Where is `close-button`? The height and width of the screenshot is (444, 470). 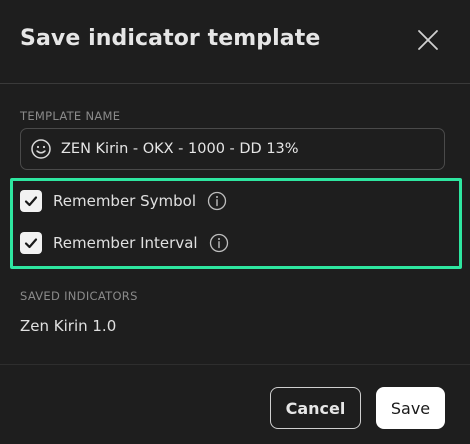
close-button is located at coordinates (428, 40).